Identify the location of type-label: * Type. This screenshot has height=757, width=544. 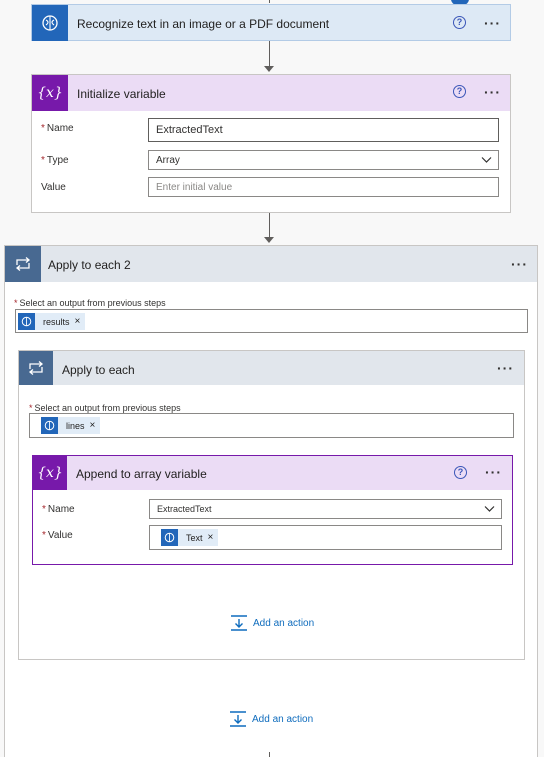
(55, 160).